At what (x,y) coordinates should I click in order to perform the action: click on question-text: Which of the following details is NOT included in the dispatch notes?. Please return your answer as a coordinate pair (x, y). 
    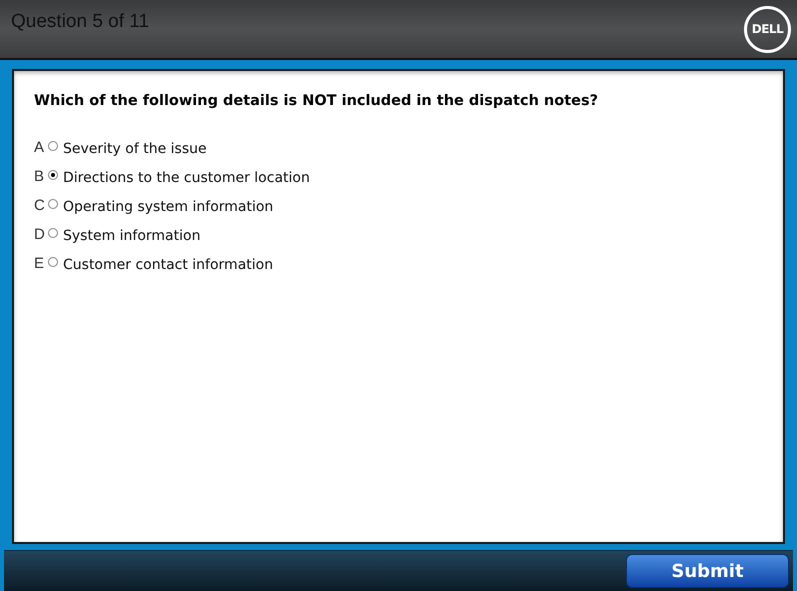
    Looking at the image, I should click on (317, 101).